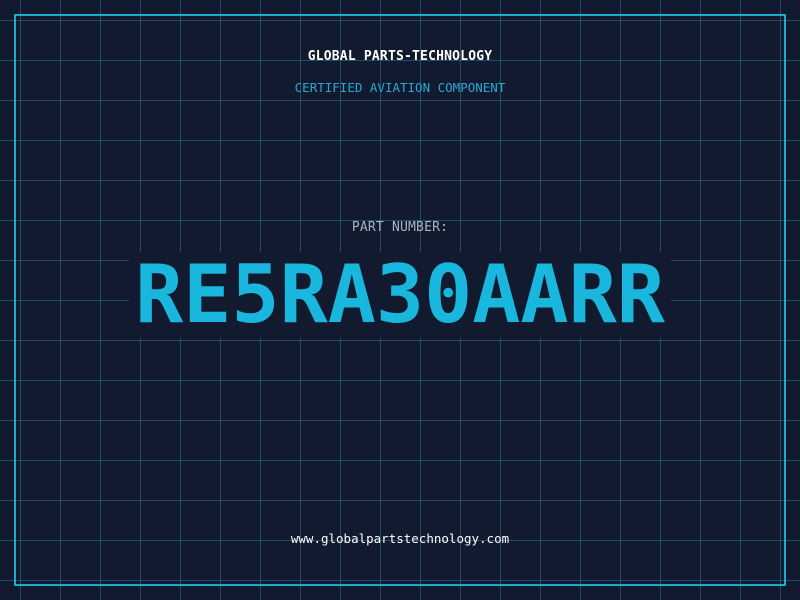 The height and width of the screenshot is (600, 800). I want to click on part-number-value: RE5RA30AARR, so click(400, 295).